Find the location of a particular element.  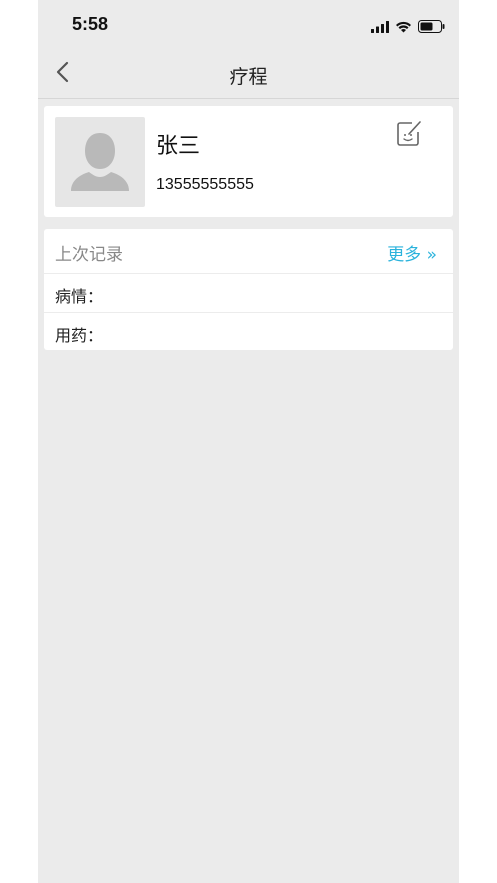

user-name: 张三 is located at coordinates (178, 146).